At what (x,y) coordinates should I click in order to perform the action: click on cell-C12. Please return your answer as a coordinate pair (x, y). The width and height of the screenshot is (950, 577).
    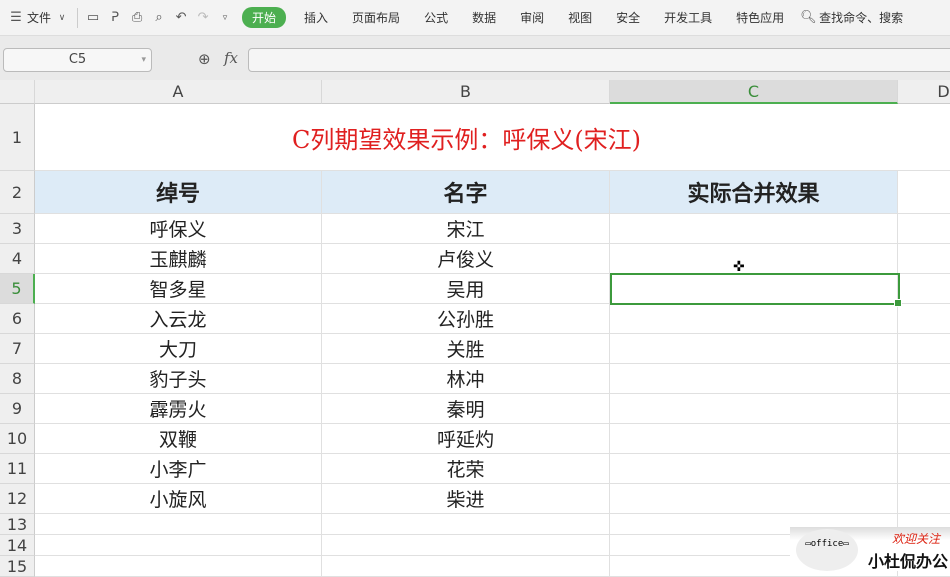
    Looking at the image, I should click on (754, 499).